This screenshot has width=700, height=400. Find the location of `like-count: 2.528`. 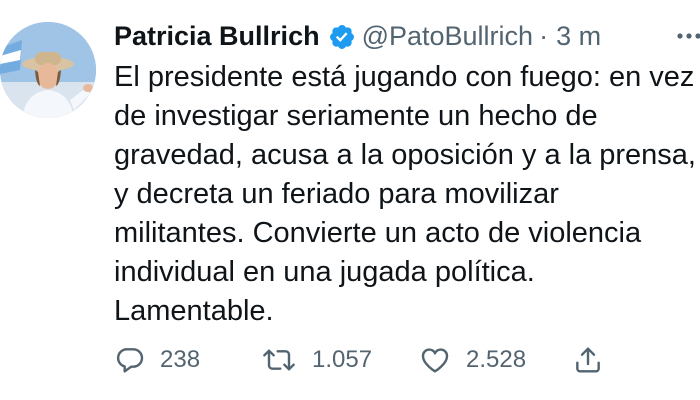

like-count: 2.528 is located at coordinates (496, 359).